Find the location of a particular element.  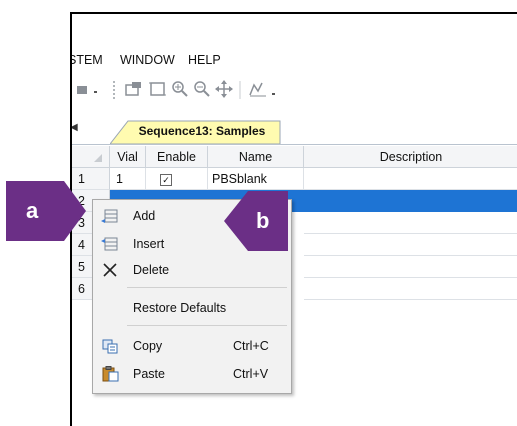

chart-dropdown-icon is located at coordinates (274, 92).